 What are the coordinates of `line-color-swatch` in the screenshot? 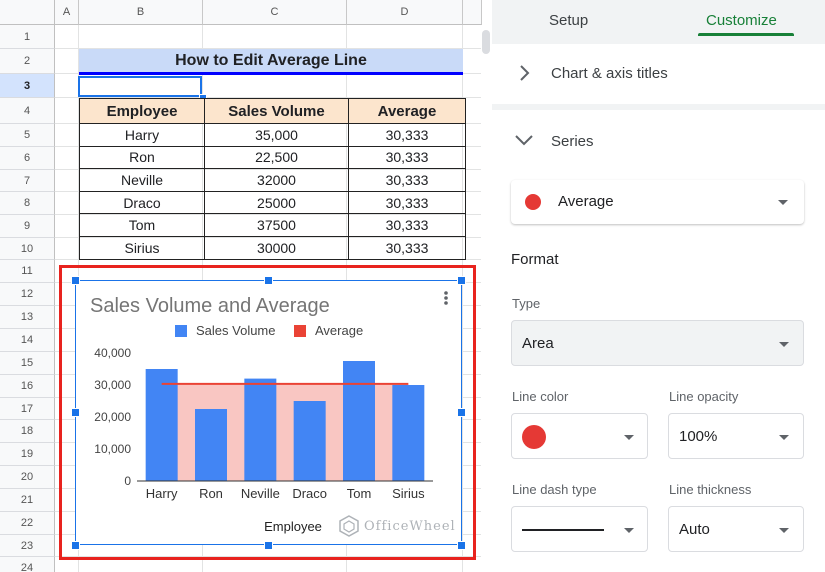 It's located at (534, 437).